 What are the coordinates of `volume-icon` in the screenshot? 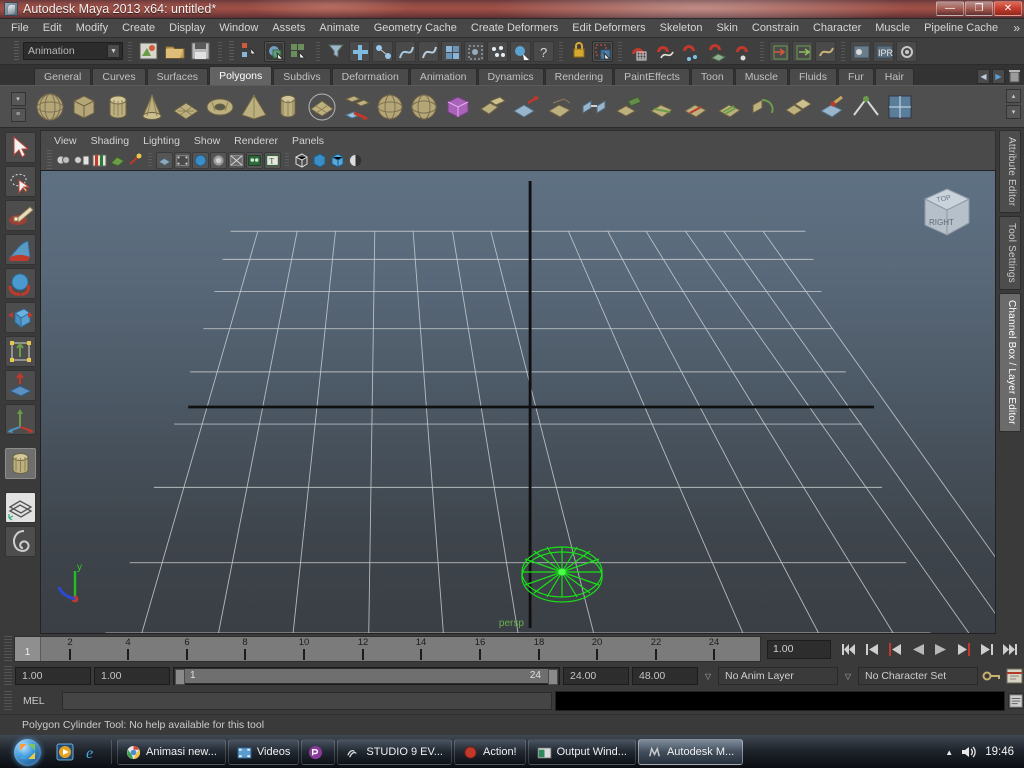 It's located at (969, 752).